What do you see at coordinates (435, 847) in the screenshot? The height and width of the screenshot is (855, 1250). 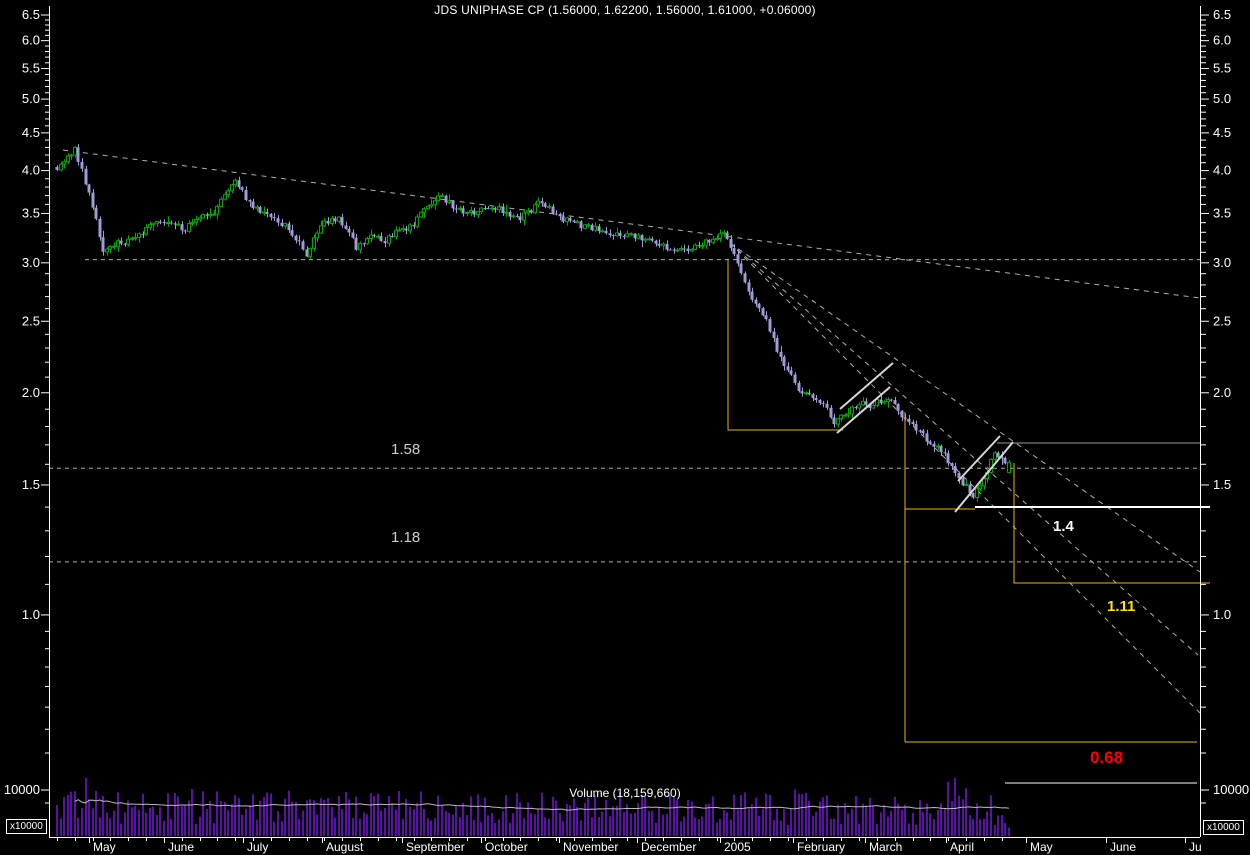 I see `month-label: September` at bounding box center [435, 847].